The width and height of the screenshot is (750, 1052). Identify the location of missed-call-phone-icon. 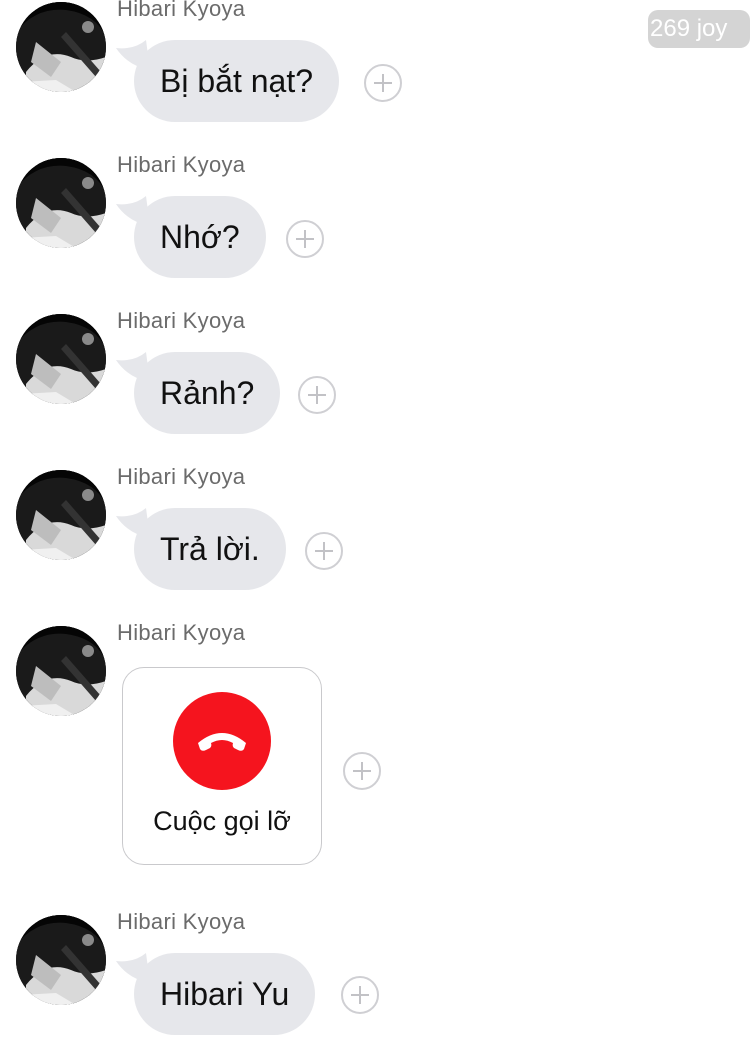
(222, 741).